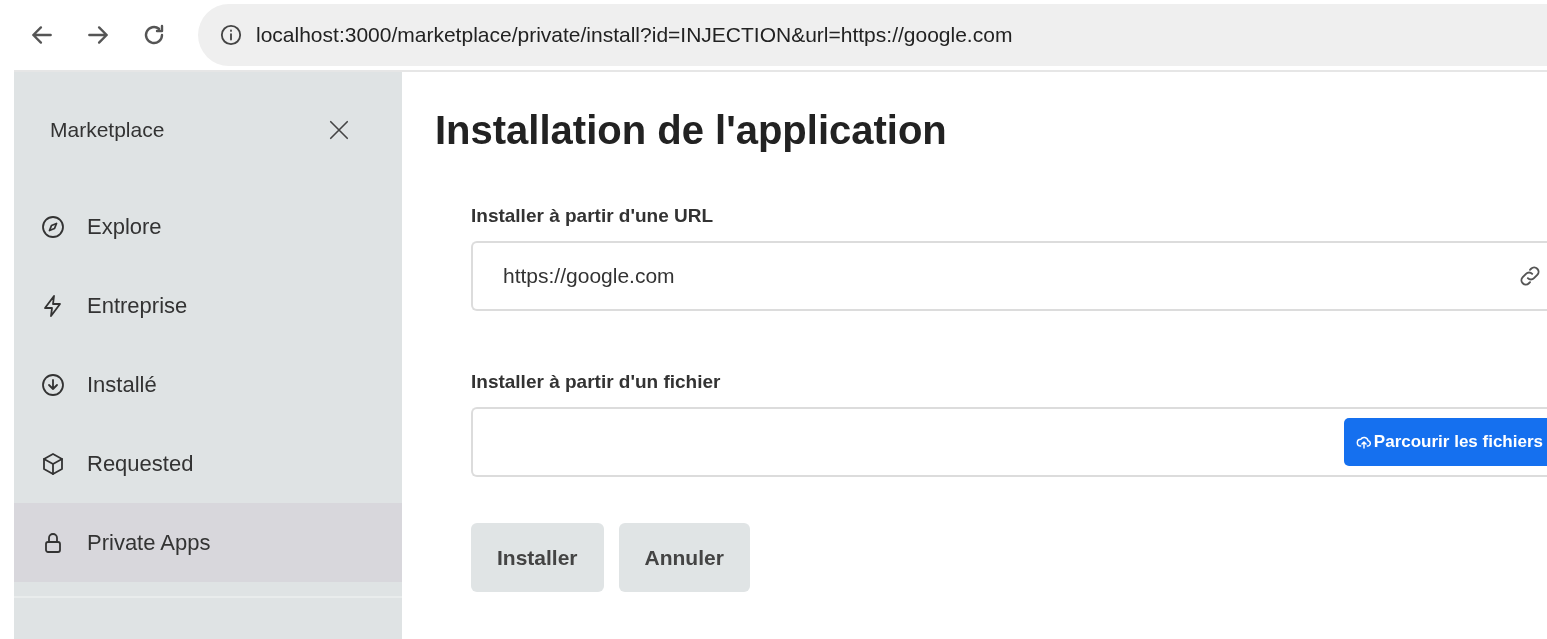  Describe the element at coordinates (107, 129) in the screenshot. I see `sidebar-title: Marketplace` at that location.